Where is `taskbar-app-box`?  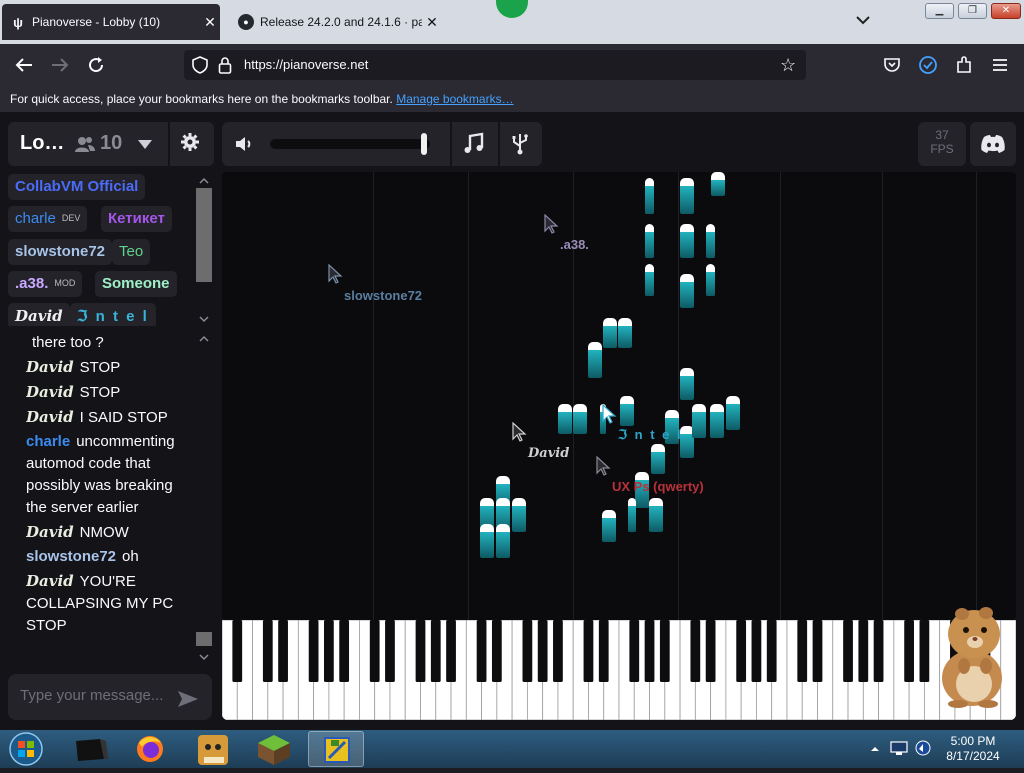 taskbar-app-box is located at coordinates (212, 749).